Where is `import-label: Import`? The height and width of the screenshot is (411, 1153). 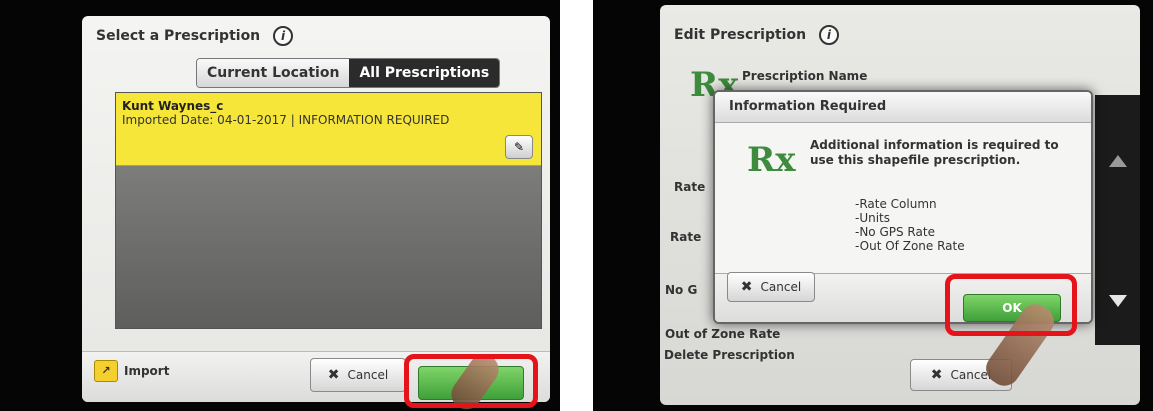
import-label: Import is located at coordinates (147, 371).